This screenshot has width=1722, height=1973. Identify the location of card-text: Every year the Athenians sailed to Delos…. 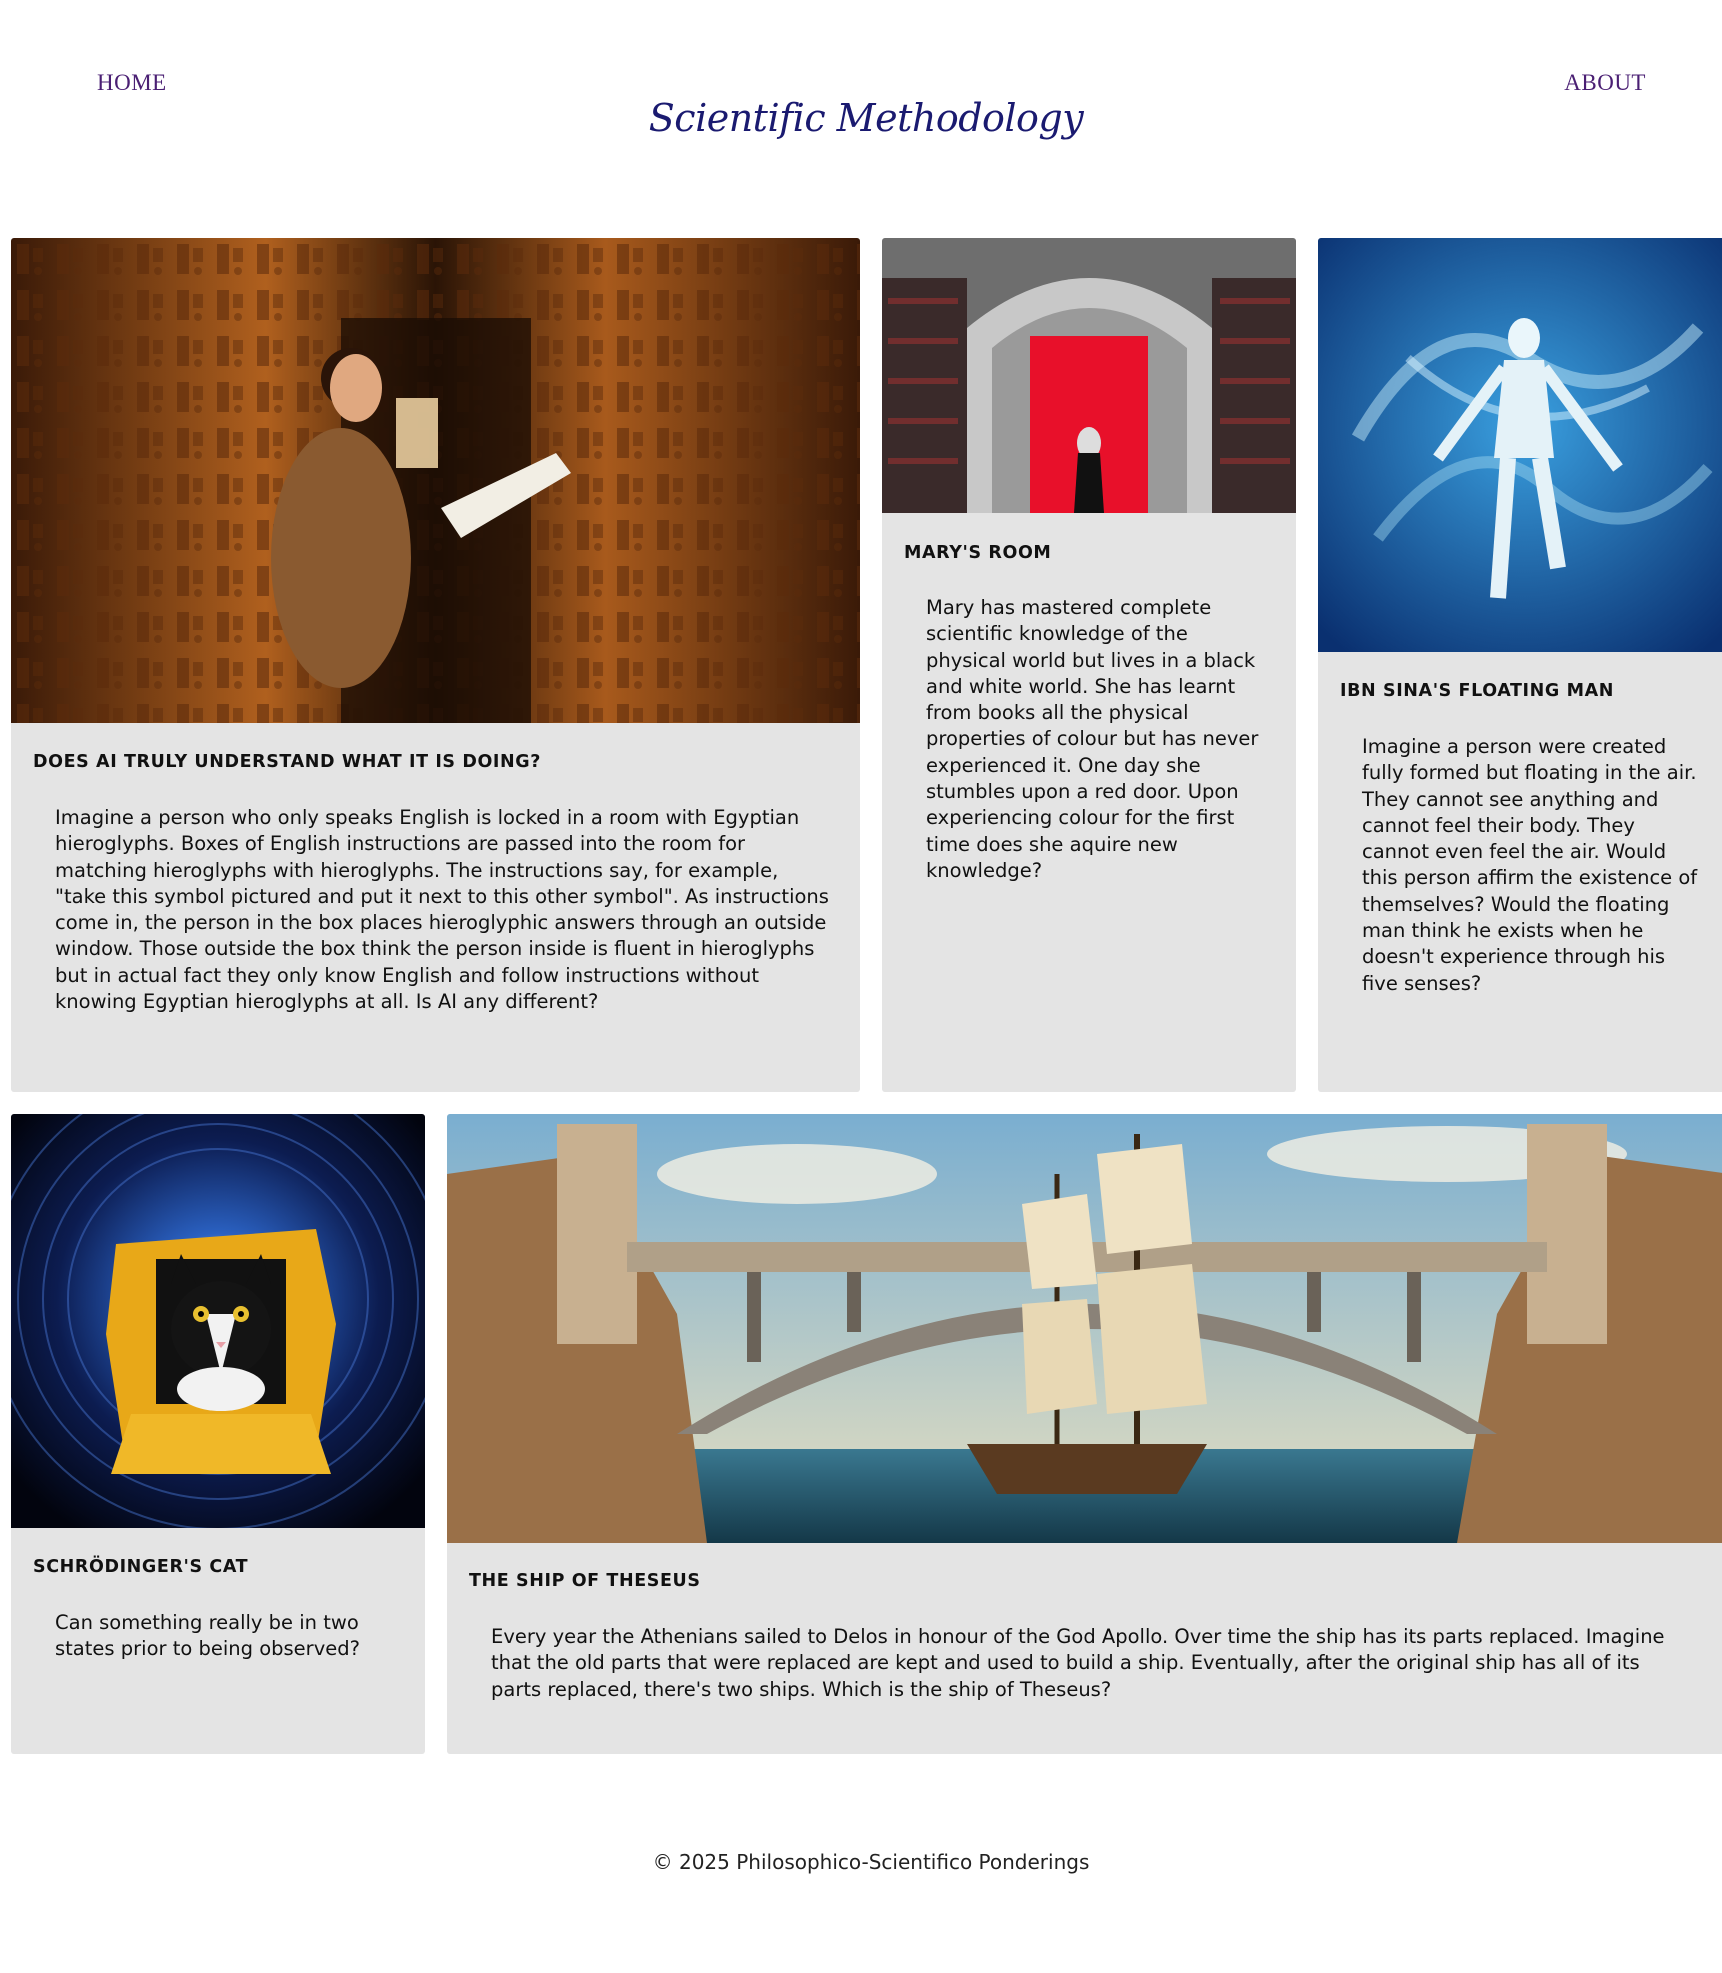
(1078, 1663).